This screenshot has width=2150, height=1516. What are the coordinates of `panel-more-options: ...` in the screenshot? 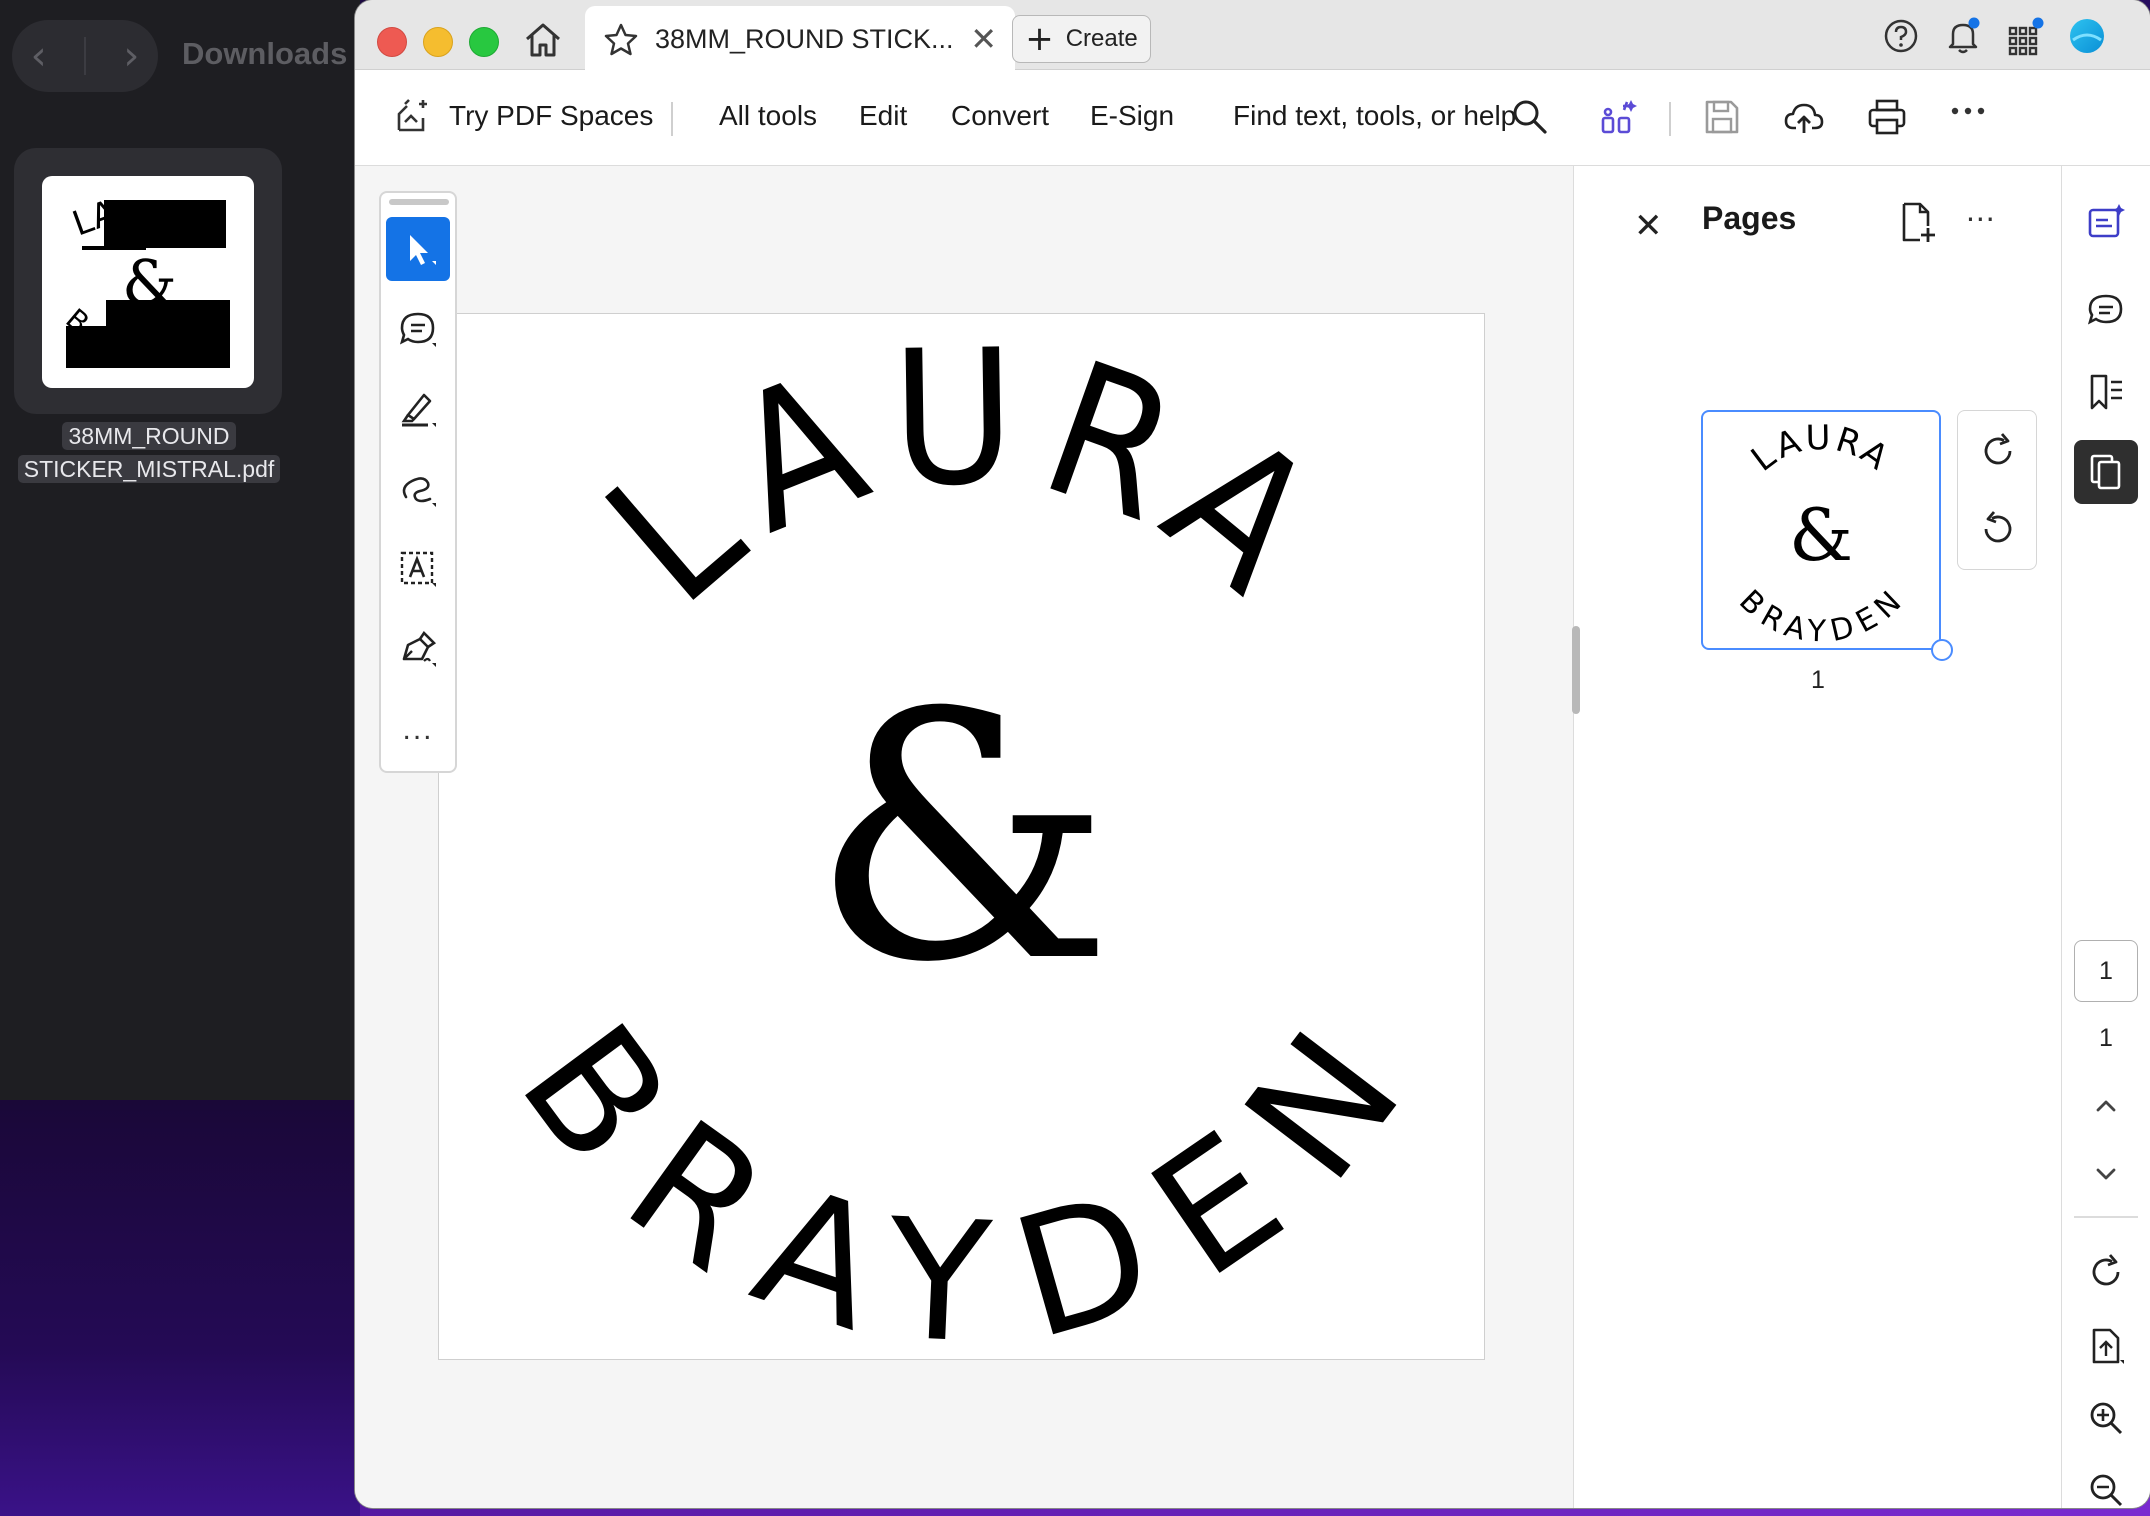 It's located at (1981, 210).